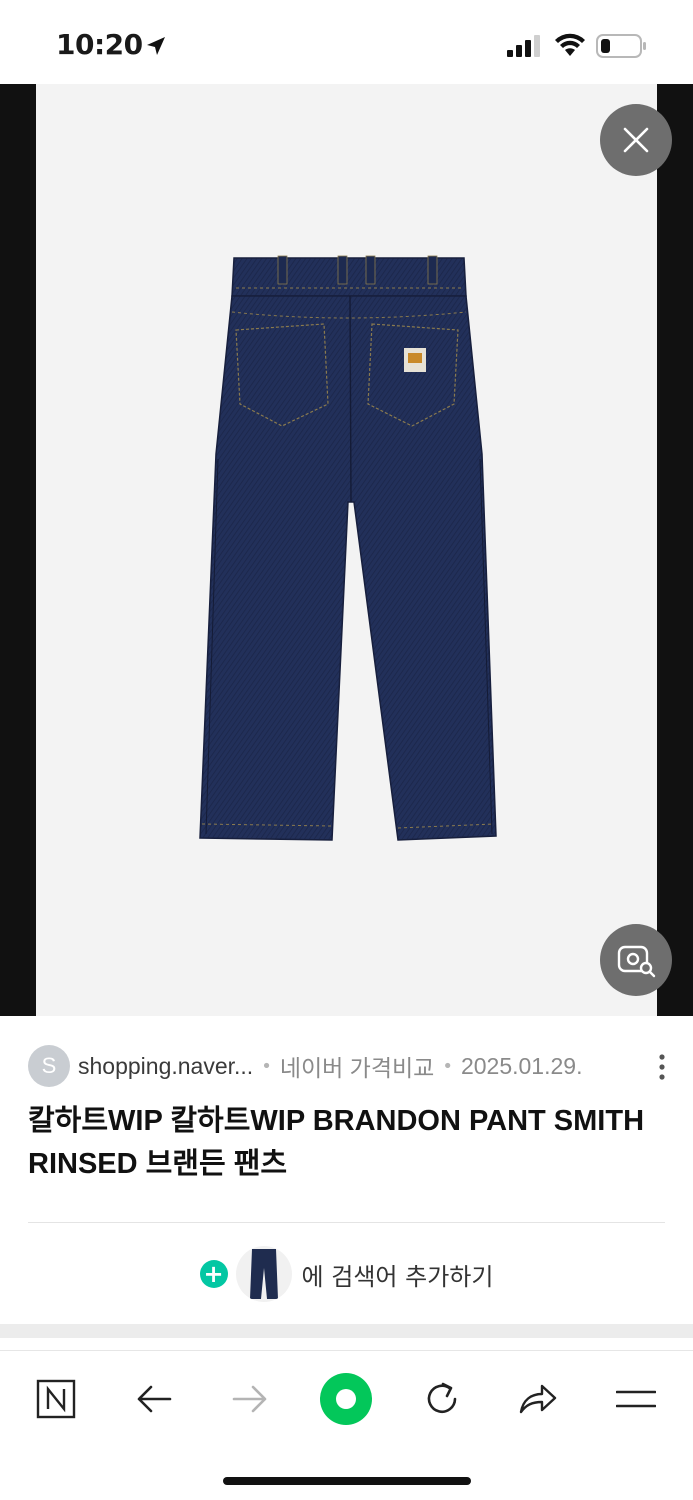 The image size is (693, 1500). I want to click on bottom-toolbar, so click(346, 1397).